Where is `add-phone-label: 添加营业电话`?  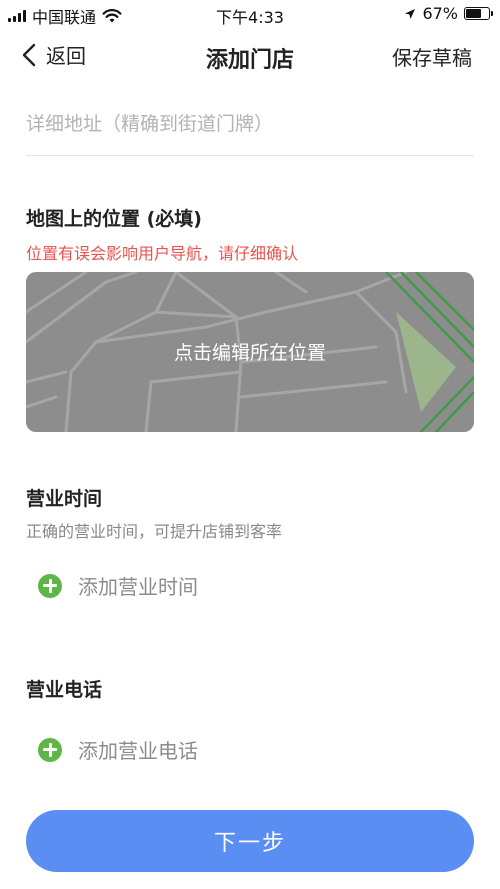 add-phone-label: 添加营业电话 is located at coordinates (138, 751).